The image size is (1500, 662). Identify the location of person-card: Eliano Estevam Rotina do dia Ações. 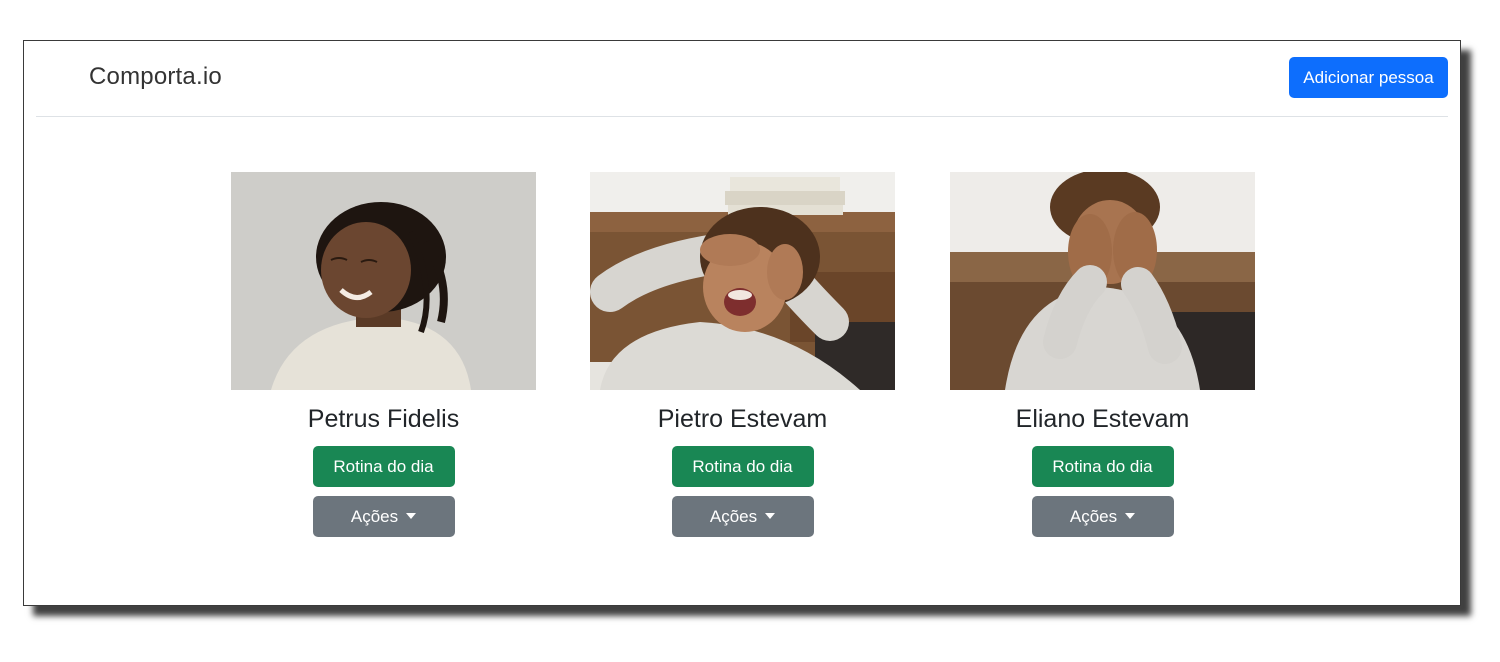
(1102, 354).